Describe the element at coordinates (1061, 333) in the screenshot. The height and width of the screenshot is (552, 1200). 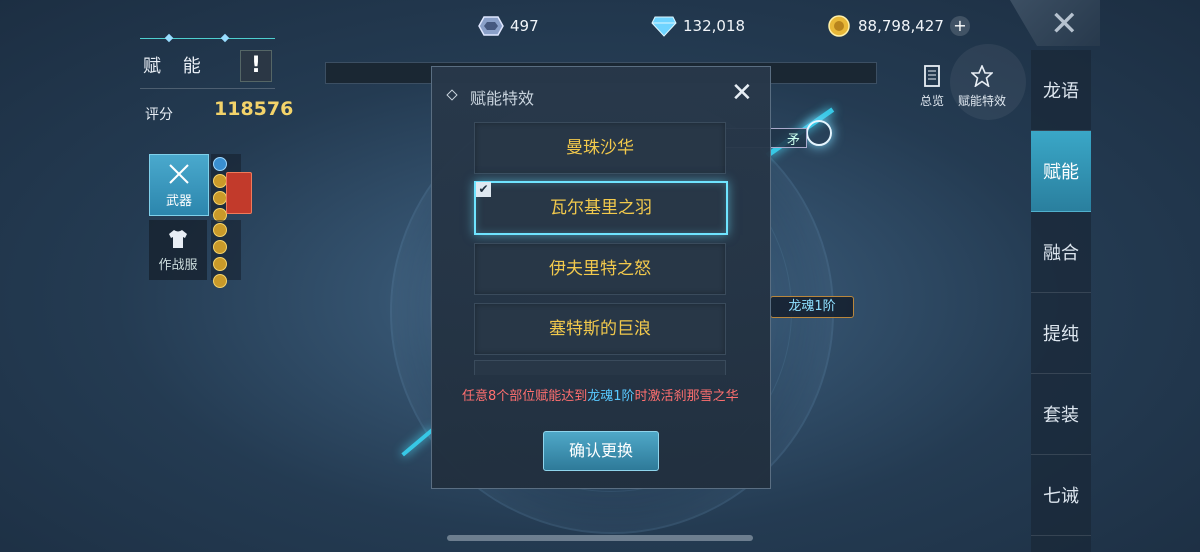
I see `nav-item-refine: 提纯` at that location.